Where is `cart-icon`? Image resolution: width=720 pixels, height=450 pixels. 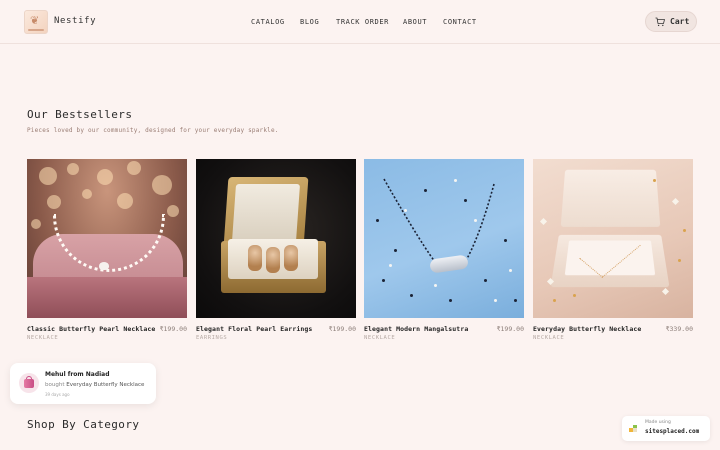 cart-icon is located at coordinates (660, 22).